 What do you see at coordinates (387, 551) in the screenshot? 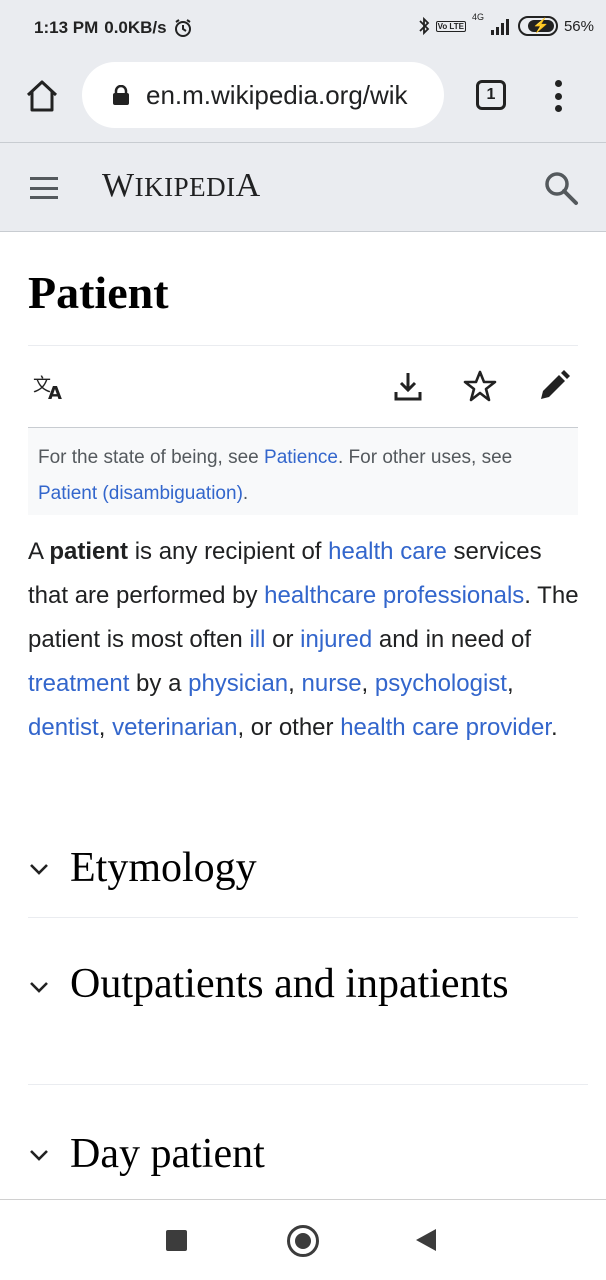
I see `link-health-care: health care` at bounding box center [387, 551].